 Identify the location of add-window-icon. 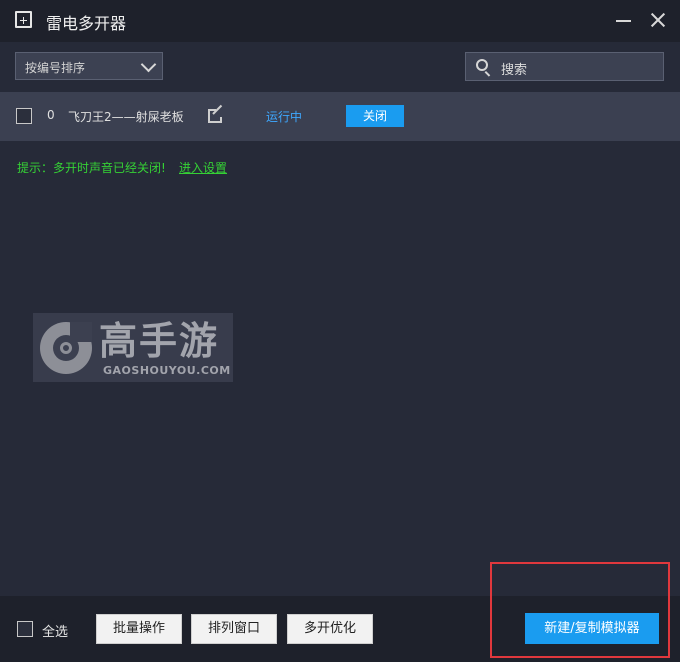
(23, 19).